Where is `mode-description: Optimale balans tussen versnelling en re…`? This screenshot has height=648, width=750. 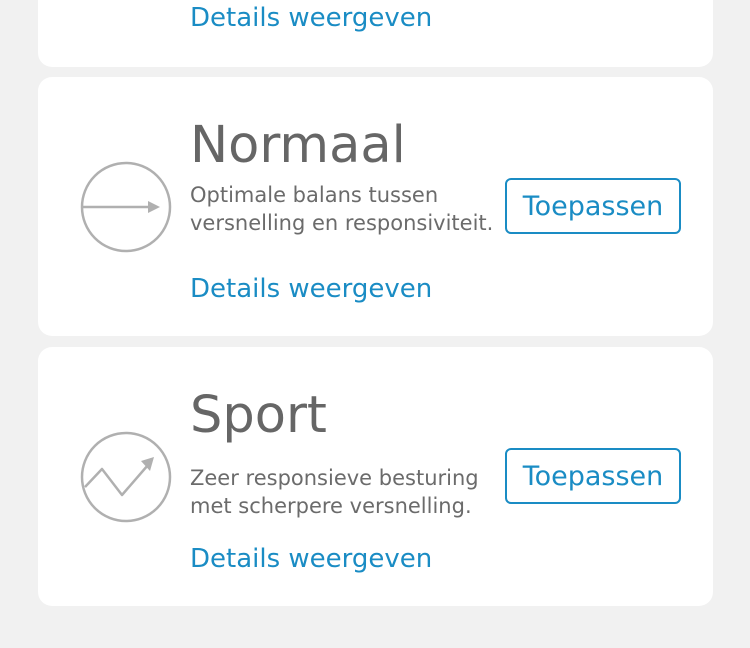 mode-description: Optimale balans tussen versnelling en re… is located at coordinates (342, 209).